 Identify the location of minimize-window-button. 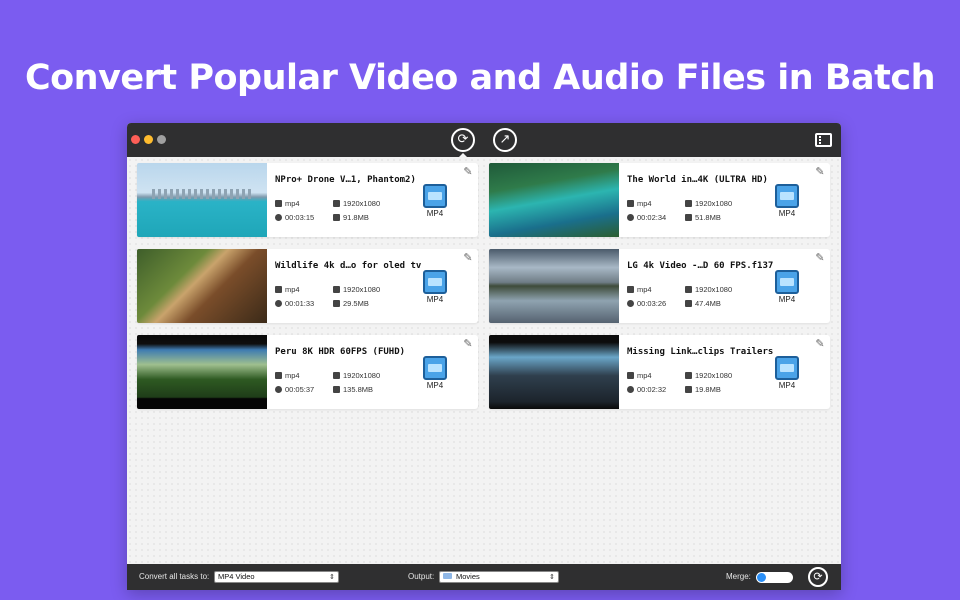
(148, 139).